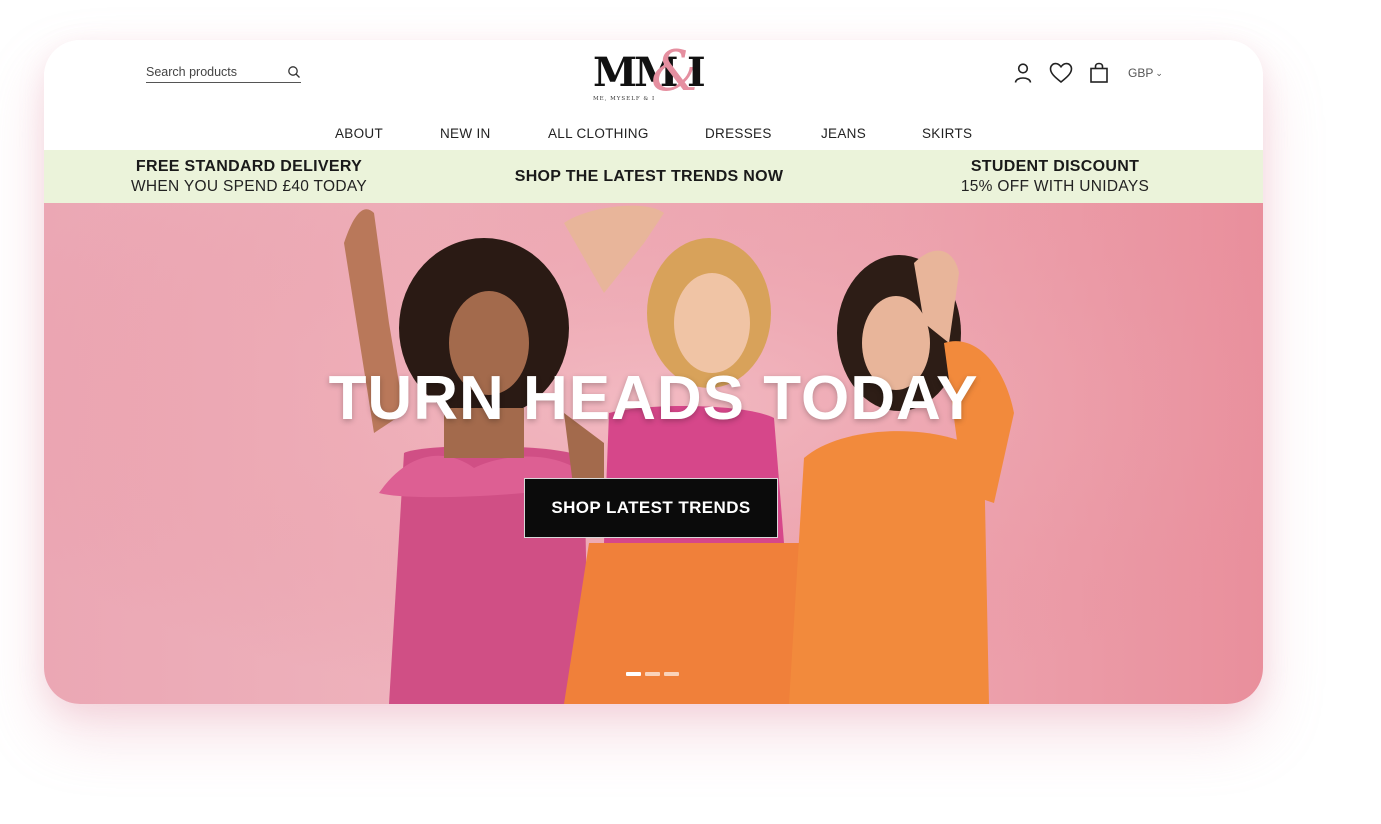 This screenshot has height=824, width=1381. What do you see at coordinates (249, 186) in the screenshot?
I see `promo-delivery-subtitle: WHEN YOU SPEND £40 TODAY` at bounding box center [249, 186].